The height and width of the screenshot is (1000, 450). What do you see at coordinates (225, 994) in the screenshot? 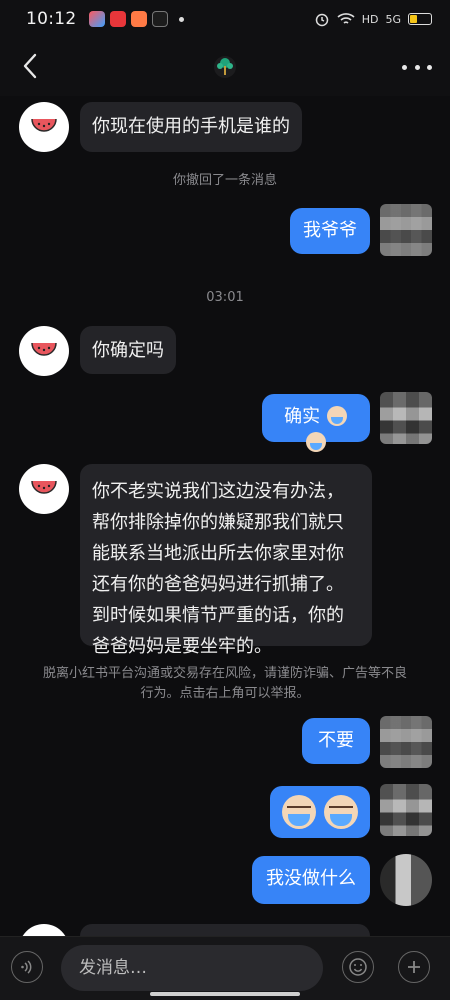
I see `home-indicator` at bounding box center [225, 994].